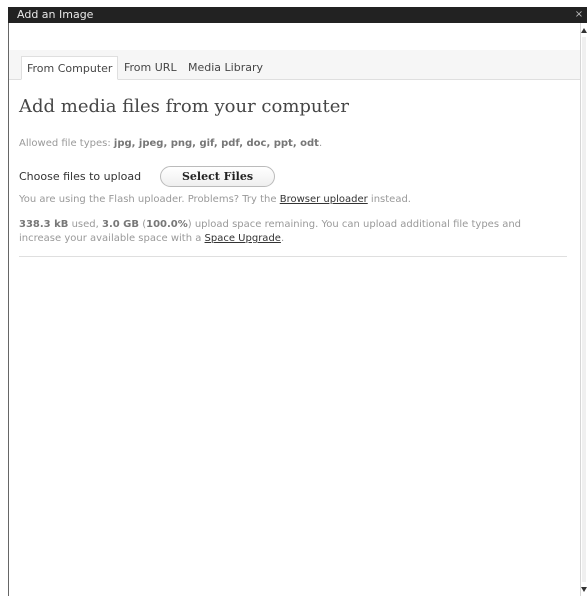 This screenshot has width=587, height=596. What do you see at coordinates (294, 65) in the screenshot?
I see `media-tabs: From Computer From URL Media Library` at bounding box center [294, 65].